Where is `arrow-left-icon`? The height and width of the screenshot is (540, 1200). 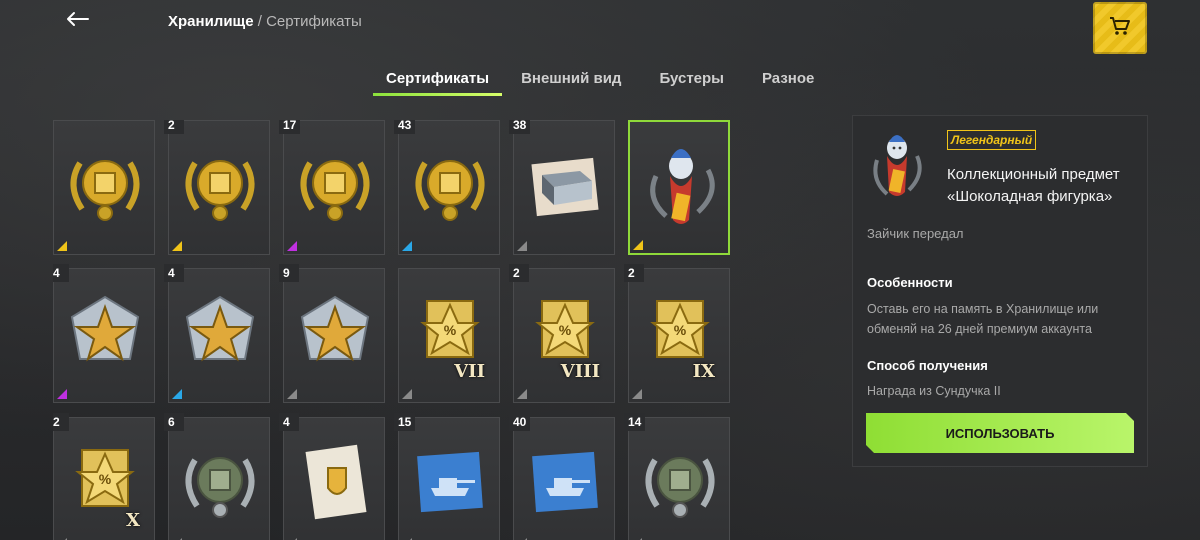
arrow-left-icon is located at coordinates (77, 21).